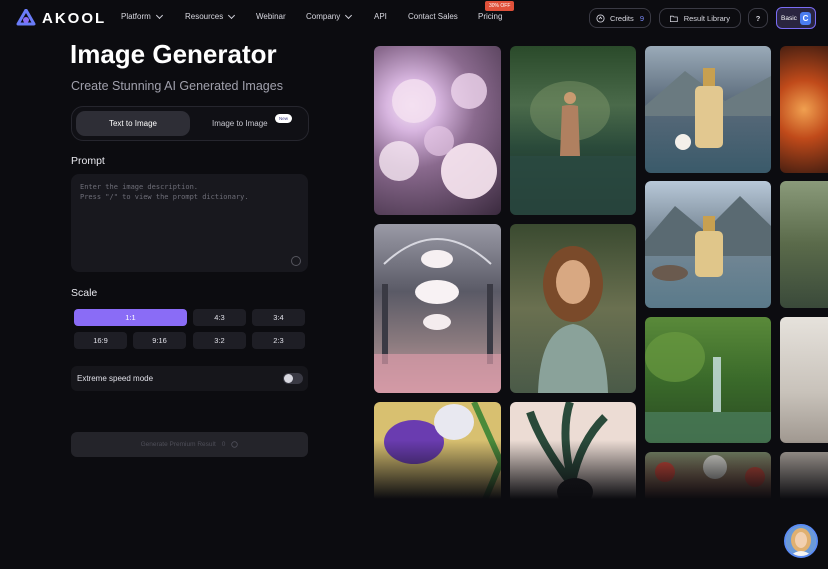 The height and width of the screenshot is (569, 828). What do you see at coordinates (178, 444) in the screenshot?
I see `generate-label: Generate Premium Result` at bounding box center [178, 444].